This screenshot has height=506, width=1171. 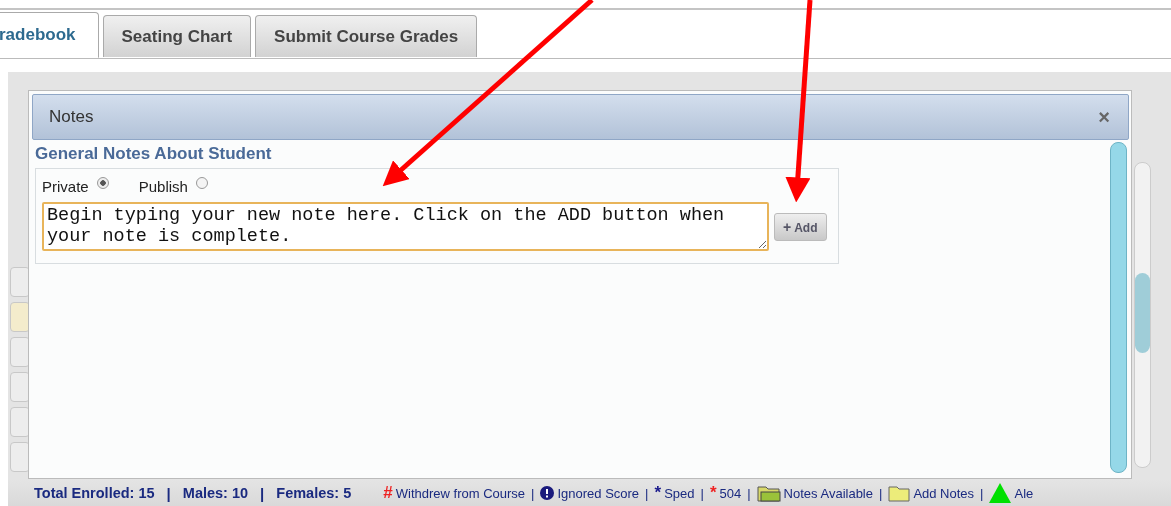 I want to click on legend-label: Add Notes, so click(x=944, y=493).